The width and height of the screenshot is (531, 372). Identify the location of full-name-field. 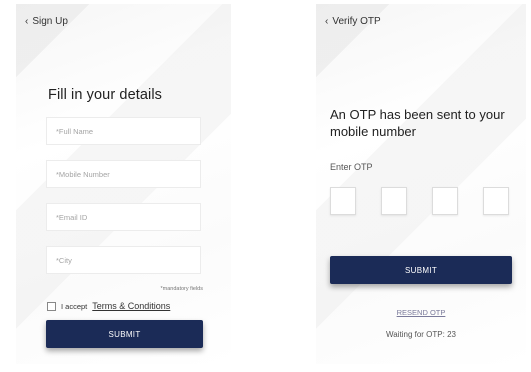
(123, 131).